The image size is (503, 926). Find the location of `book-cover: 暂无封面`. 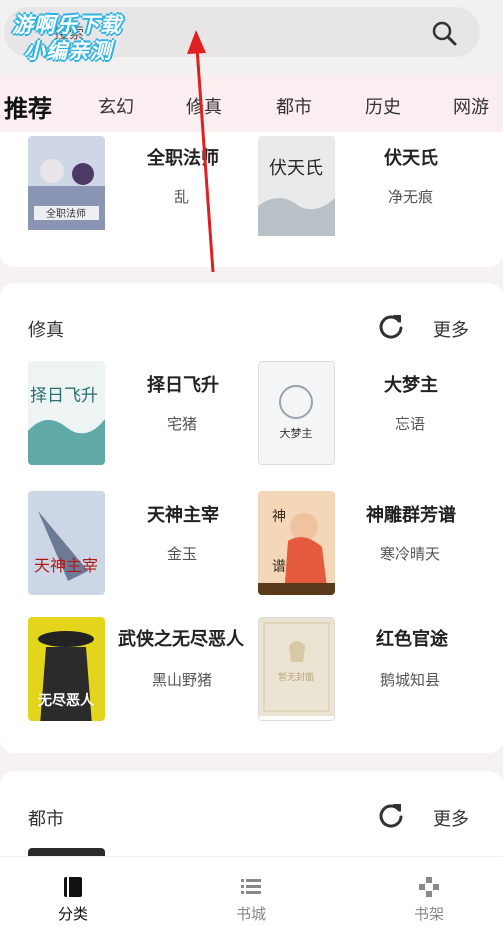

book-cover: 暂无封面 is located at coordinates (296, 669).